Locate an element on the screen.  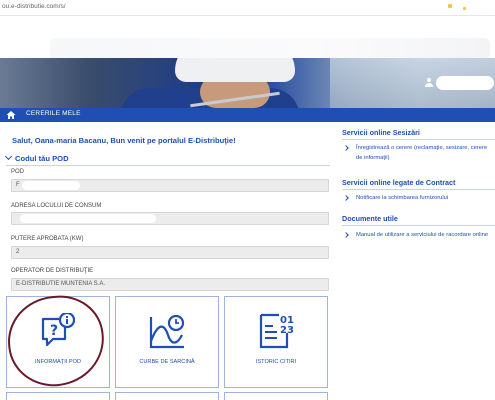
field-label-power: PUTERE APROBATA (kW) is located at coordinates (47, 239).